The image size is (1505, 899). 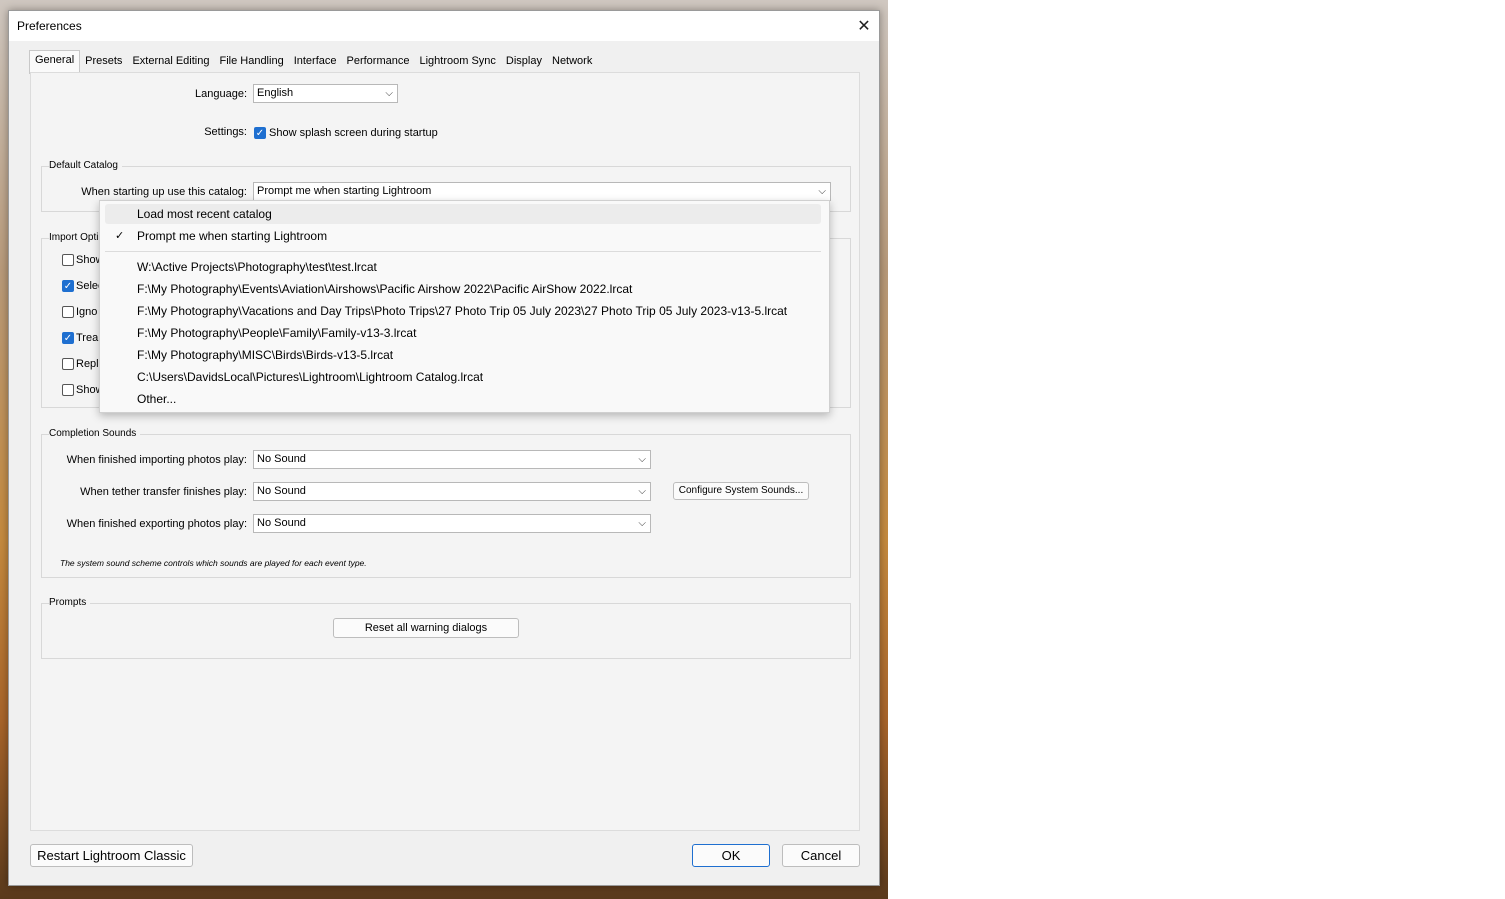 I want to click on prompts-title: Prompts, so click(x=70, y=602).